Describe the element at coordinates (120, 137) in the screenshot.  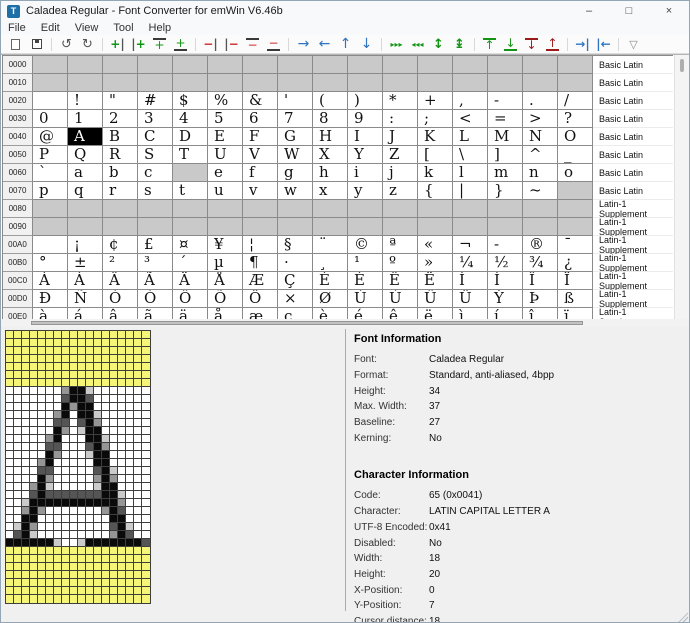
I see `char-cell: B` at that location.